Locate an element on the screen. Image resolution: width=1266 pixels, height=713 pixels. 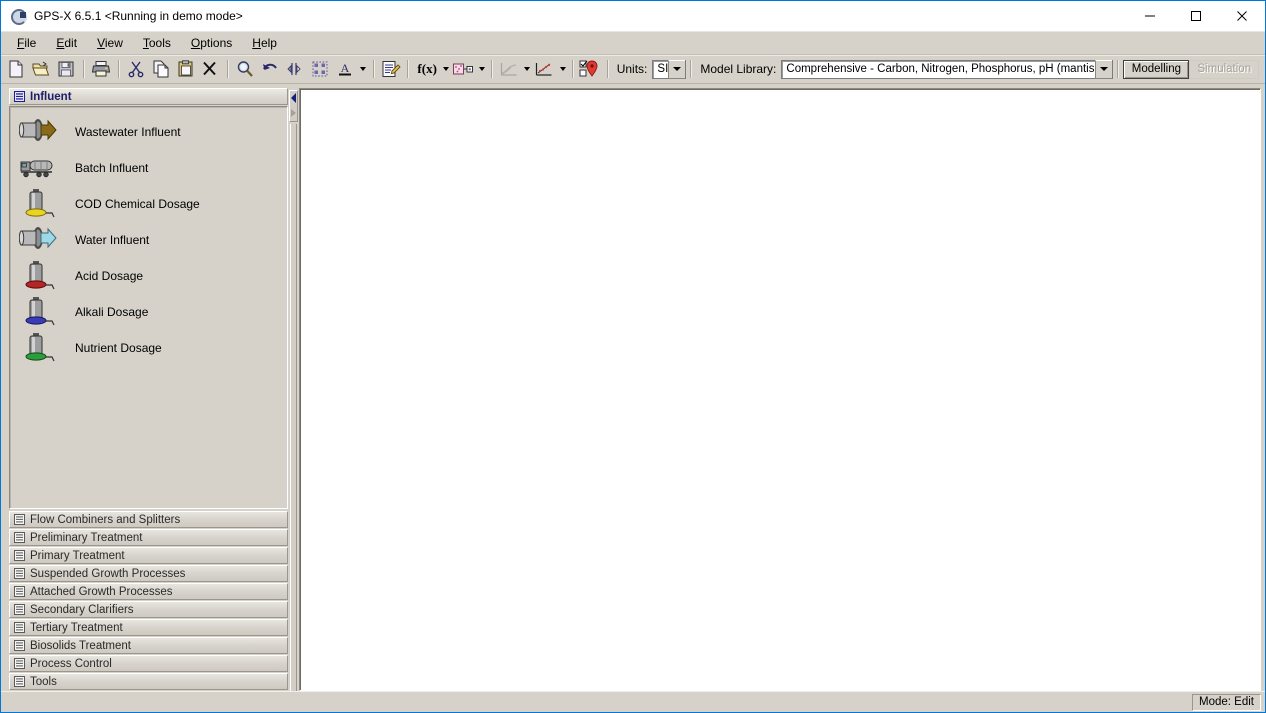
open-folder-icon is located at coordinates (41, 69).